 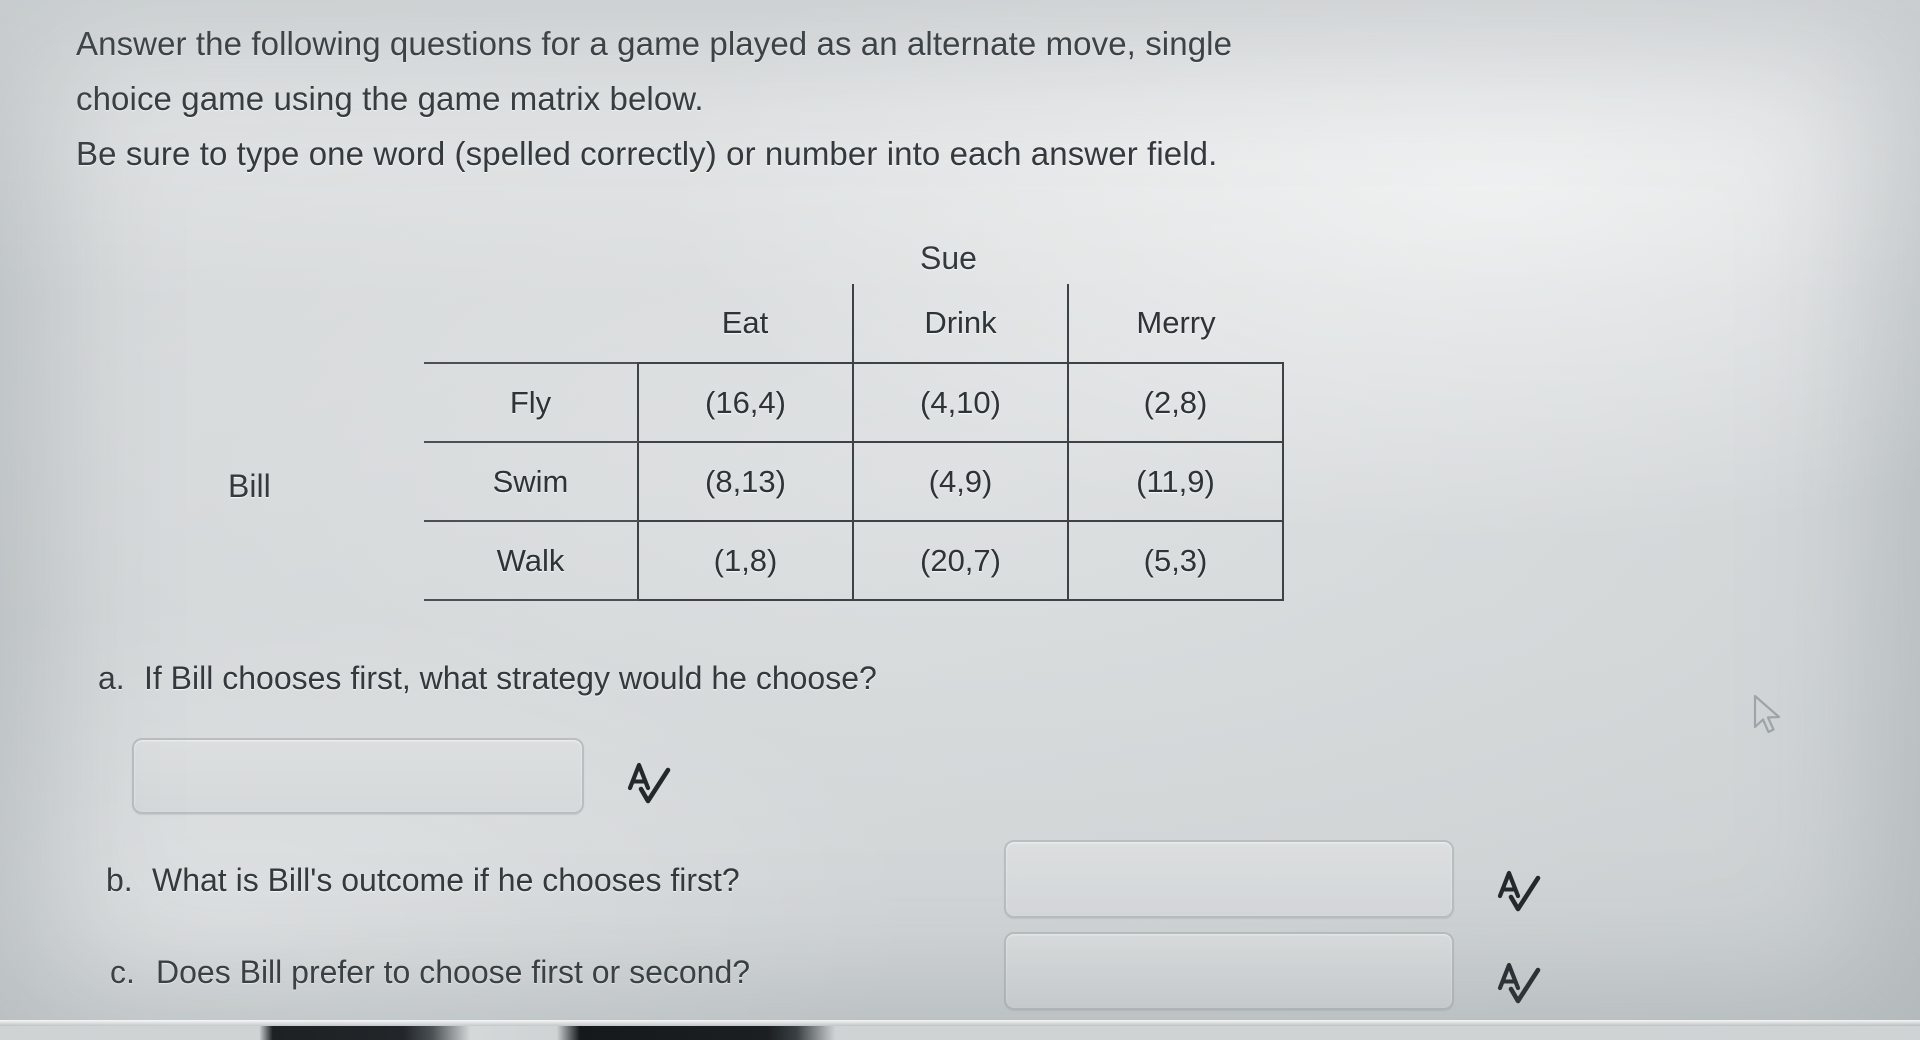 I want to click on payoff-walk-merry: (5,3), so click(x=1175, y=560).